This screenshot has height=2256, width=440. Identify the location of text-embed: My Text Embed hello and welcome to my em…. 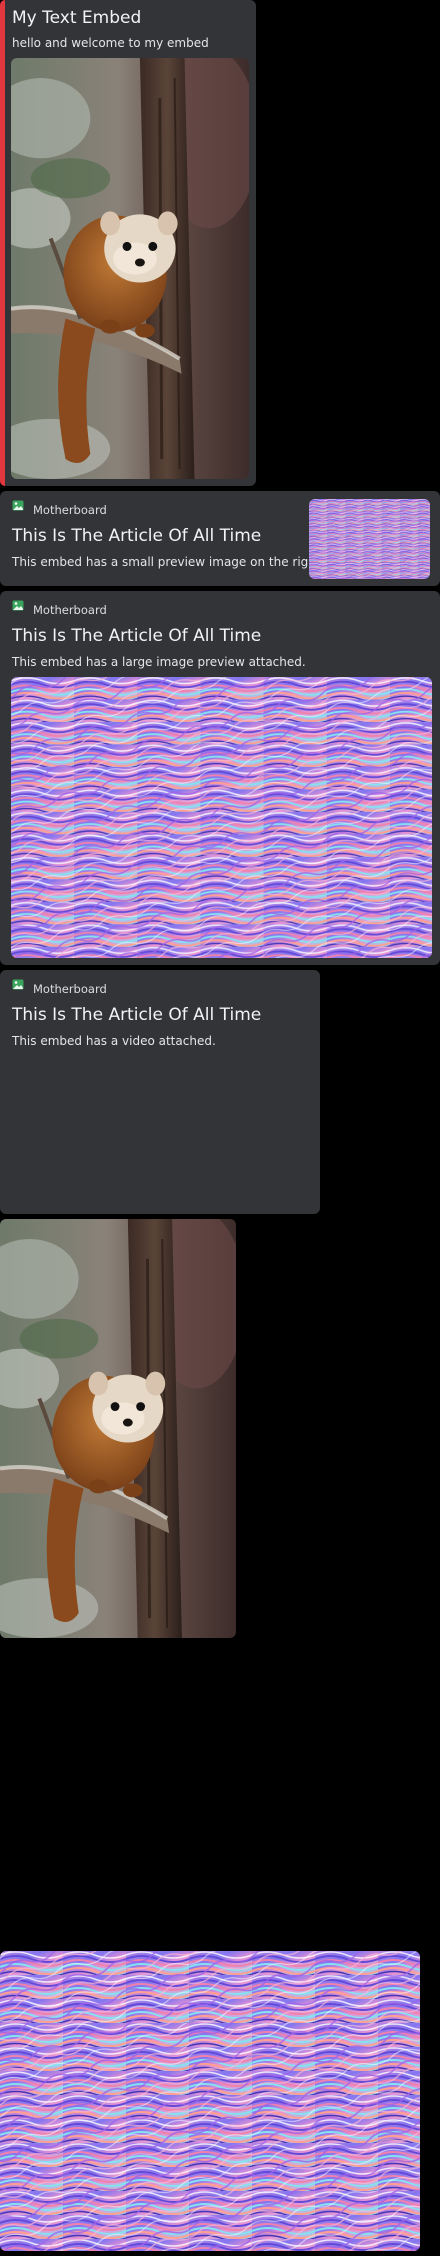
(128, 243).